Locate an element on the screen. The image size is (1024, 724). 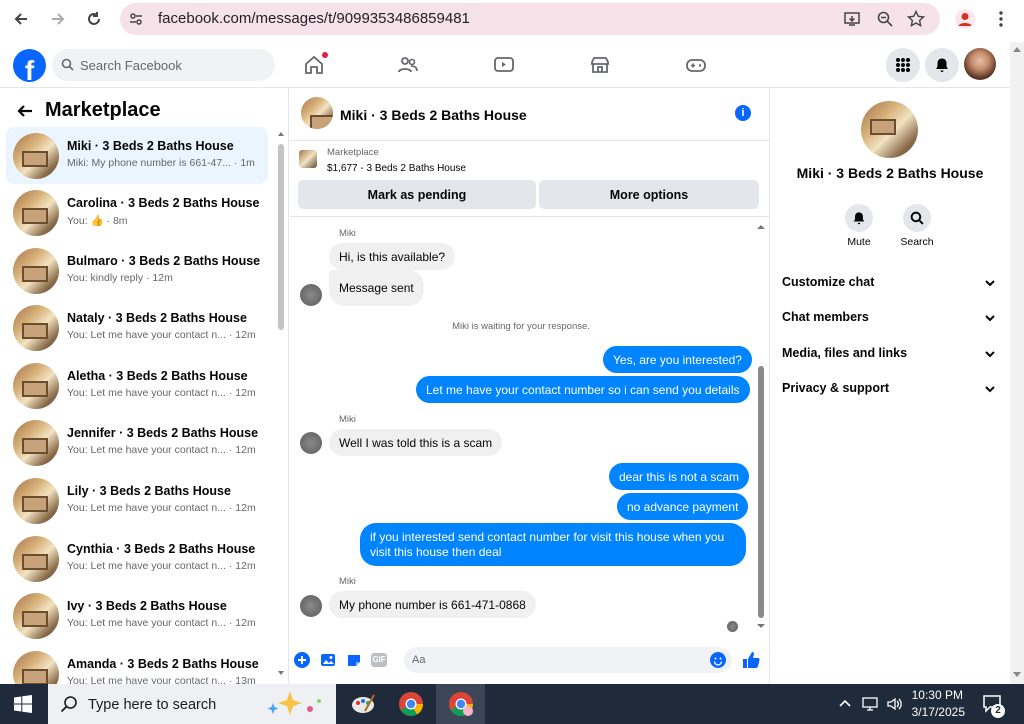
page-scrollbar is located at coordinates (1017, 363).